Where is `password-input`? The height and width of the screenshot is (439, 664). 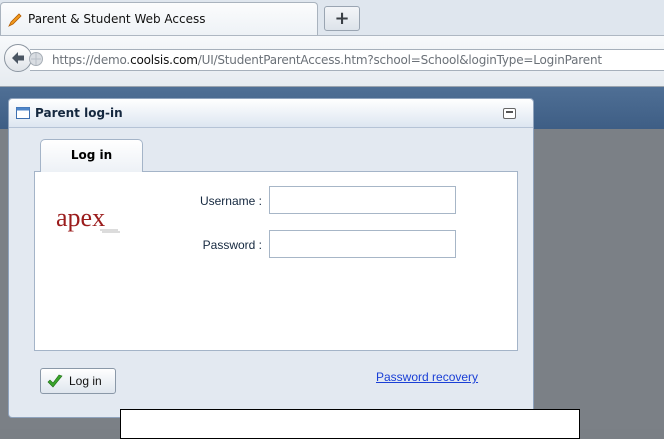 password-input is located at coordinates (362, 244).